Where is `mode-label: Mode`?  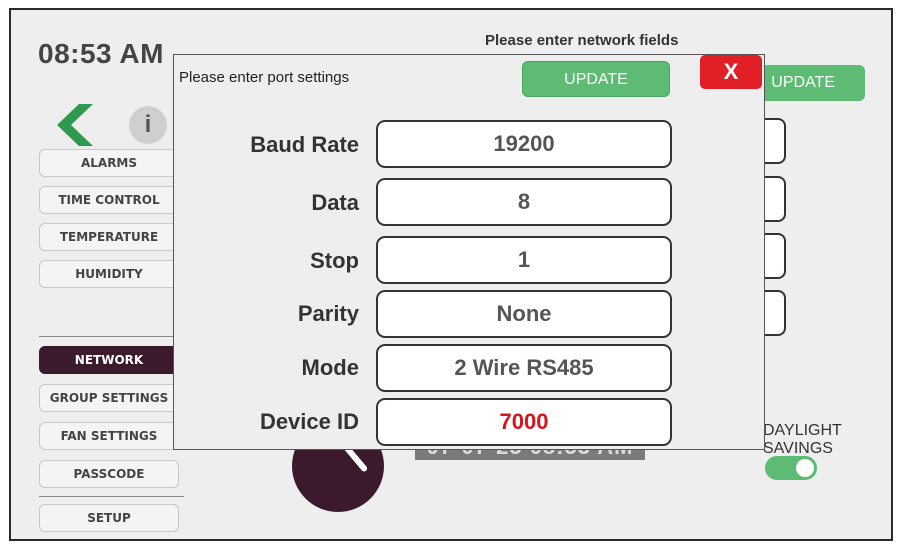
mode-label: Mode is located at coordinates (330, 367).